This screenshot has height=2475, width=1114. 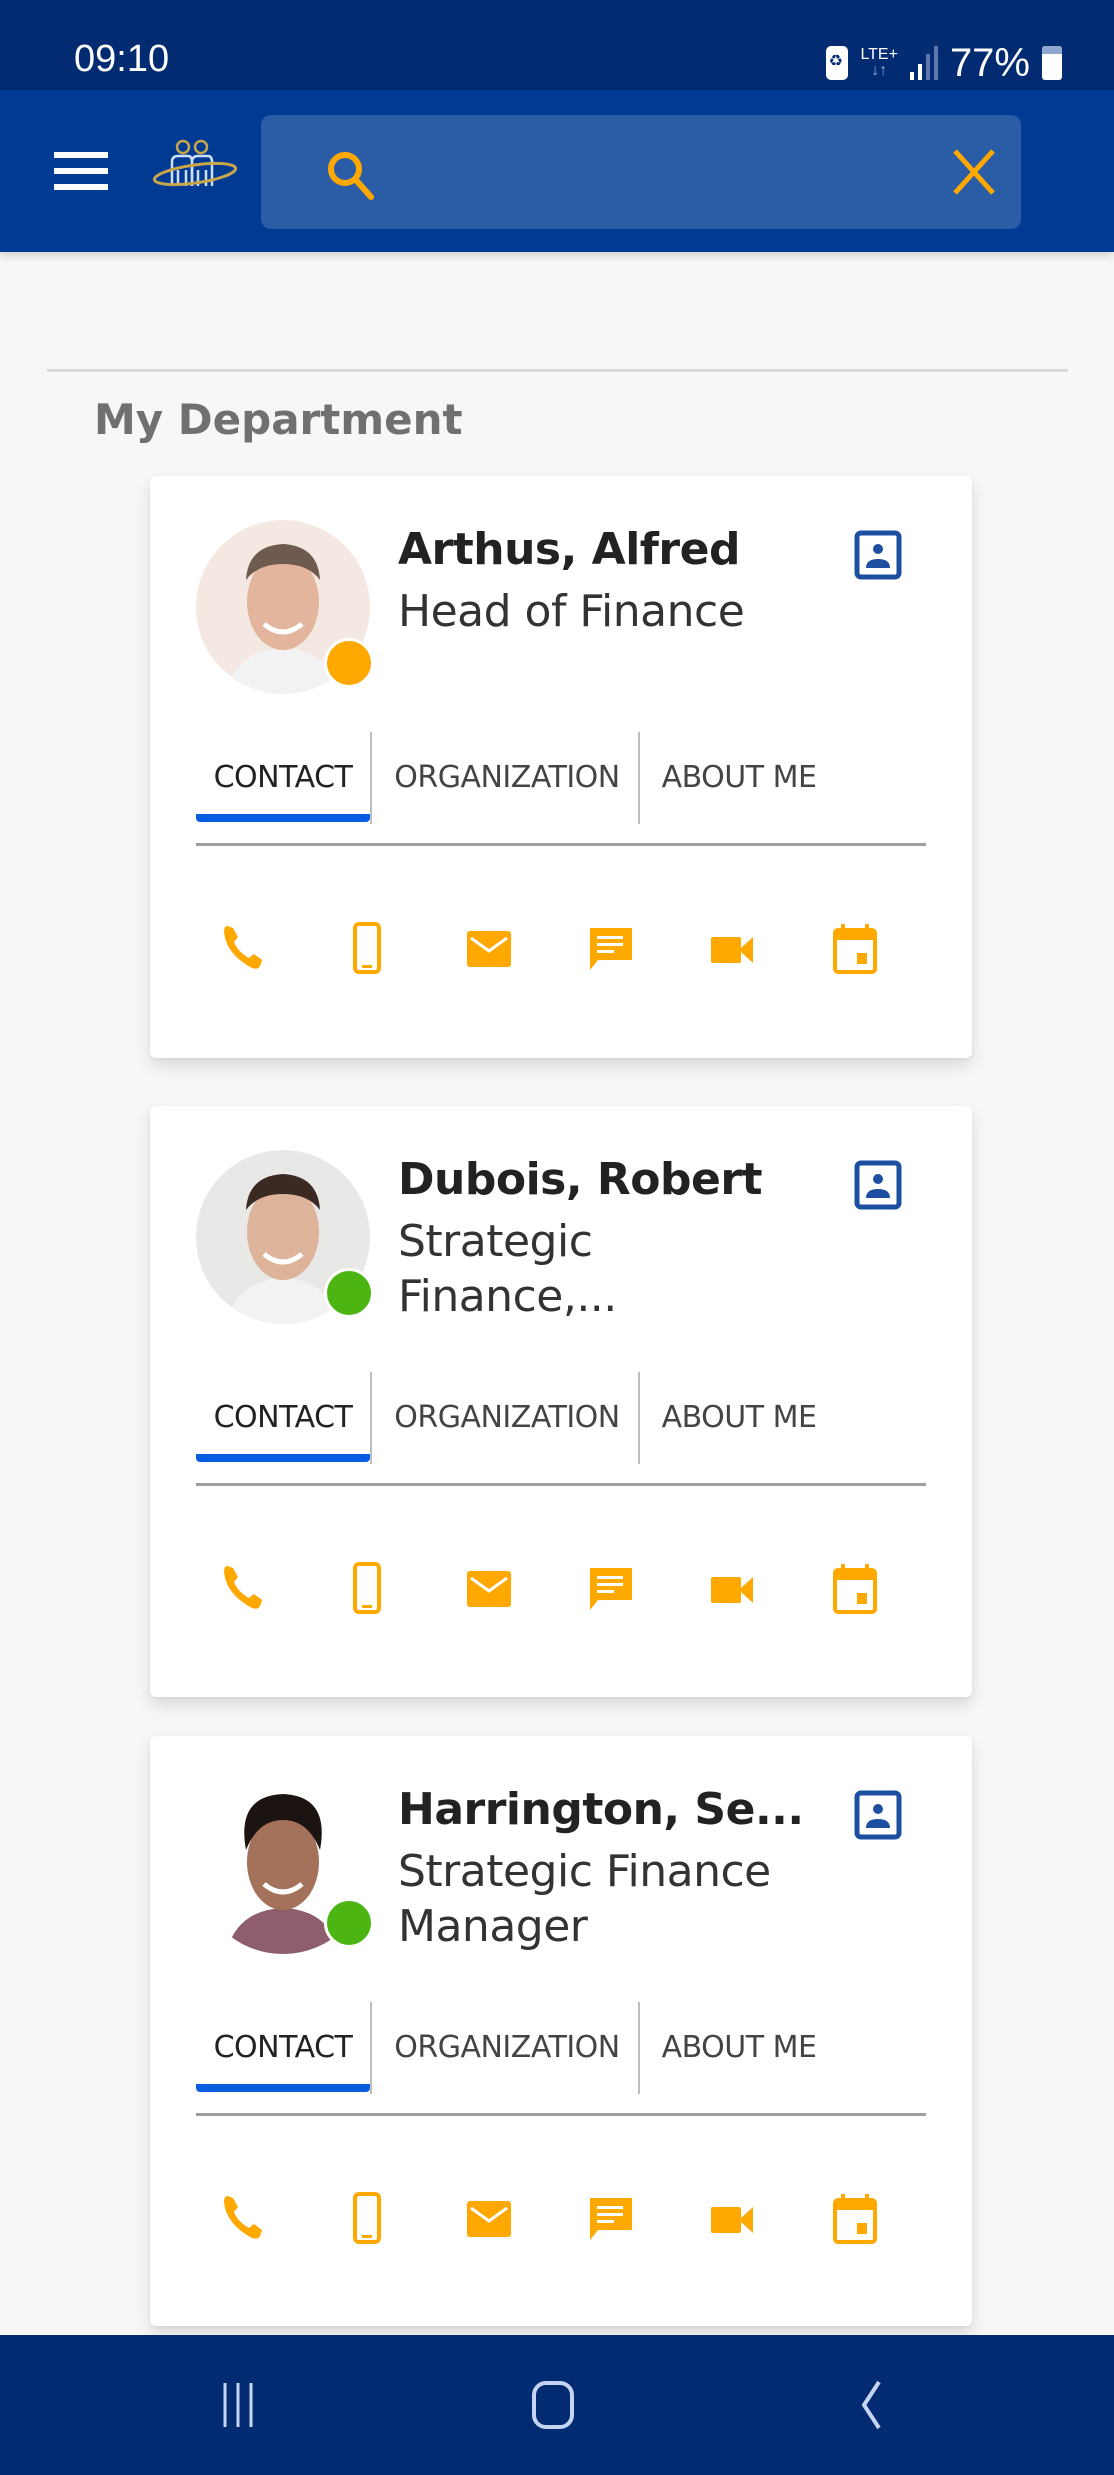 I want to click on network-type: LTE+, so click(x=879, y=54).